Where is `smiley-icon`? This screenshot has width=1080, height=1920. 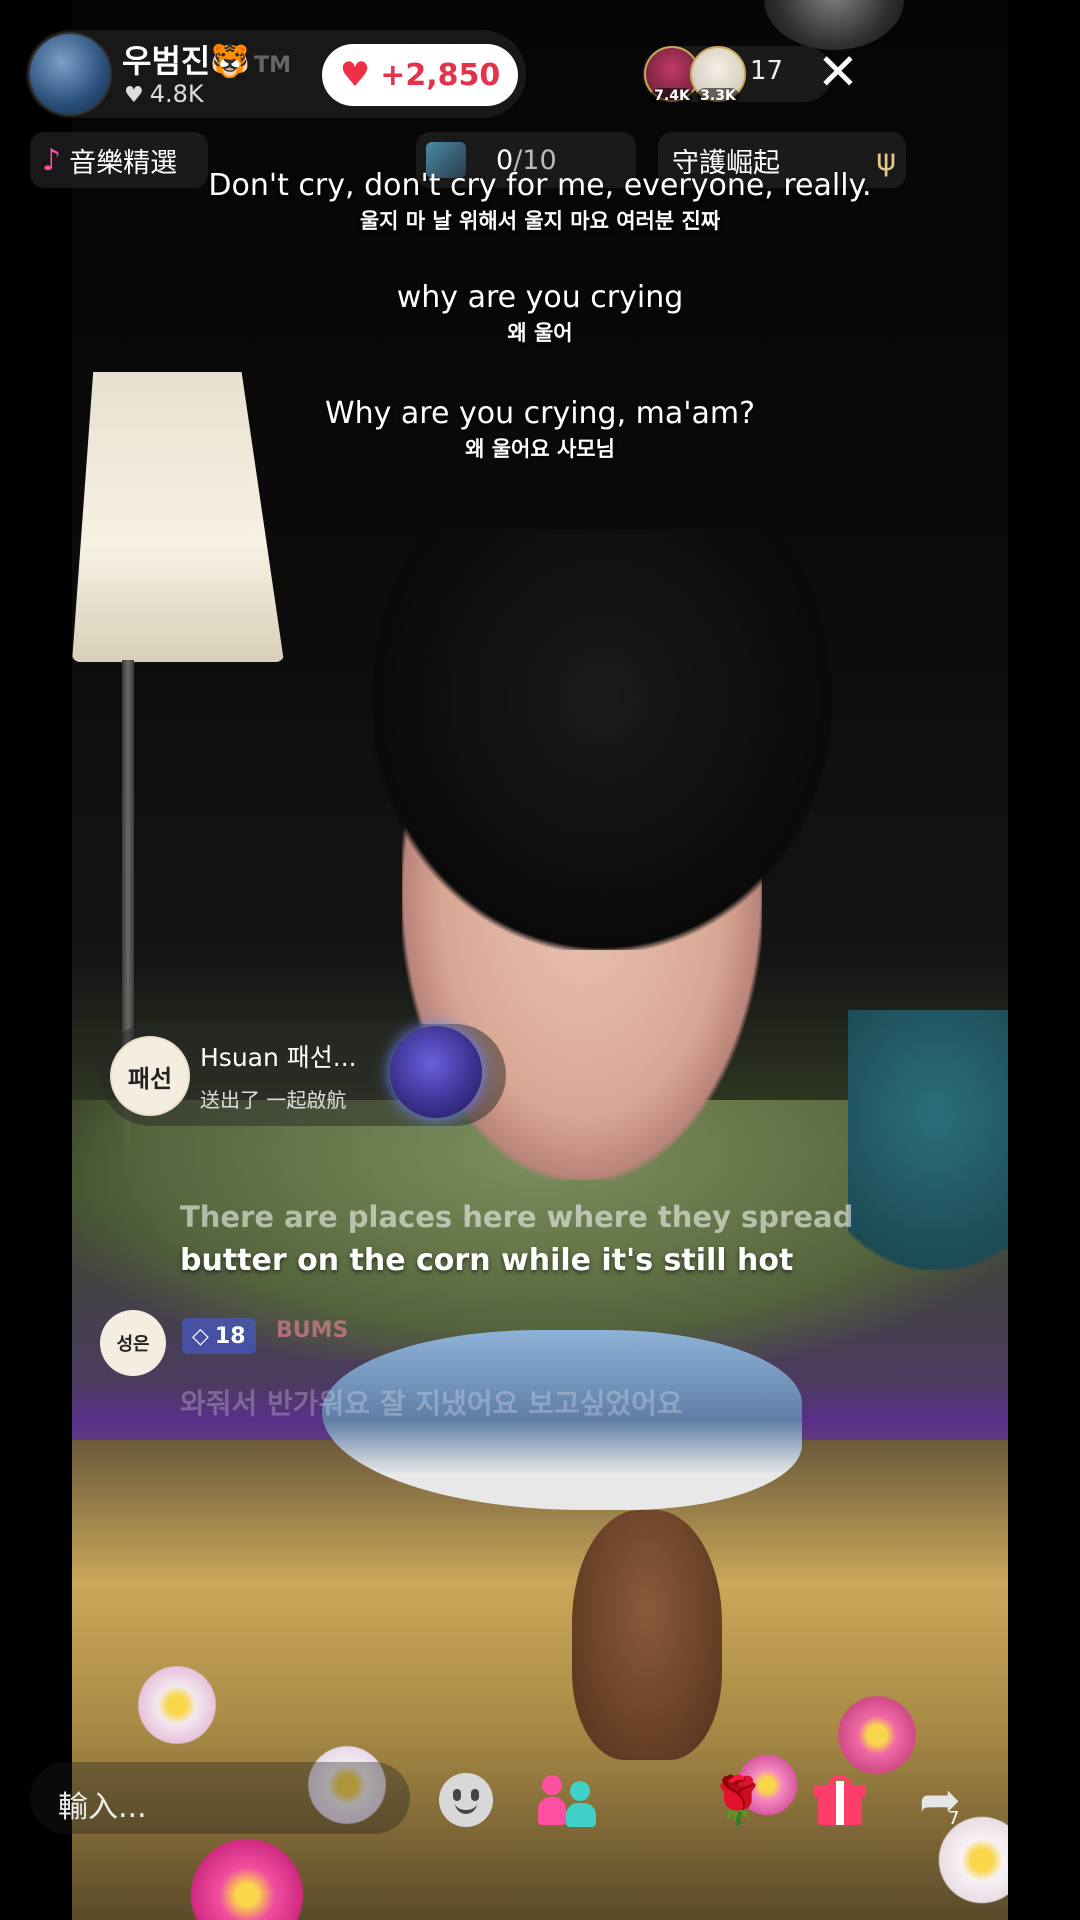
smiley-icon is located at coordinates (466, 1800).